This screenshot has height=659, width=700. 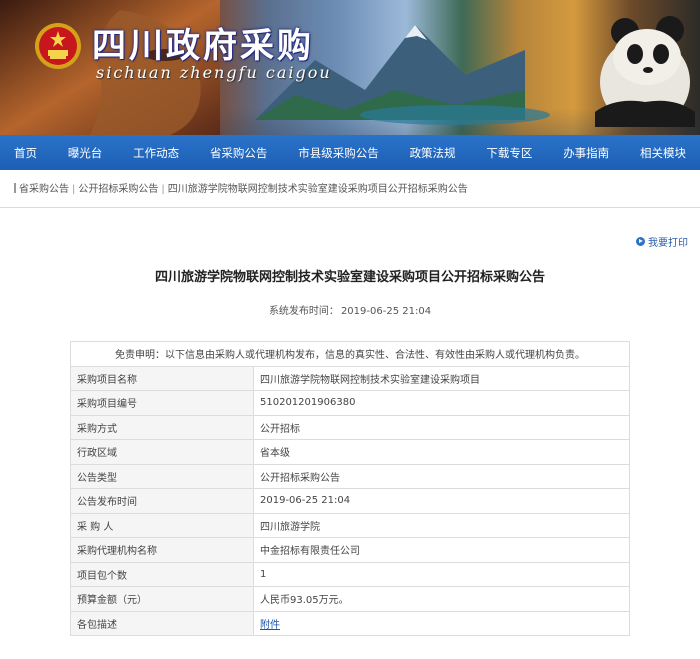 What do you see at coordinates (85, 153) in the screenshot?
I see `nav-item-exposure: 曝光台` at bounding box center [85, 153].